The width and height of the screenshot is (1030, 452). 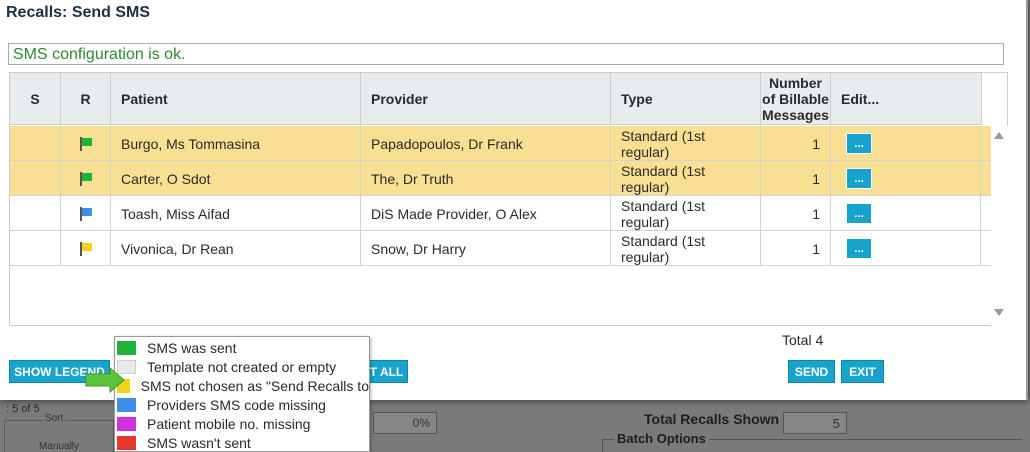 I want to click on legend-item: Template not created or empty, so click(x=242, y=366).